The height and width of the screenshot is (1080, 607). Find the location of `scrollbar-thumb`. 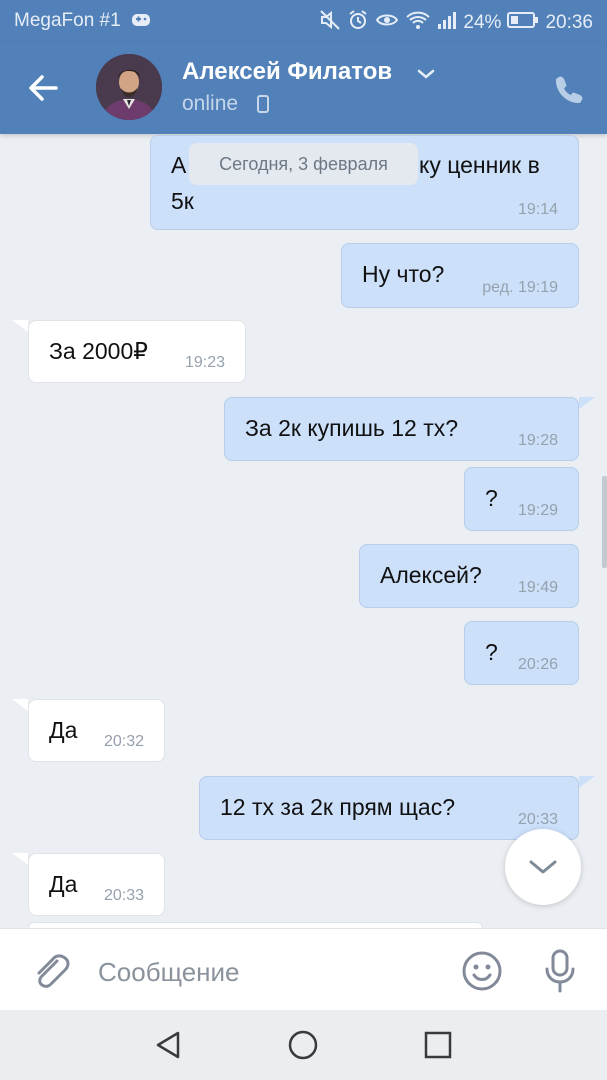

scrollbar-thumb is located at coordinates (604, 522).